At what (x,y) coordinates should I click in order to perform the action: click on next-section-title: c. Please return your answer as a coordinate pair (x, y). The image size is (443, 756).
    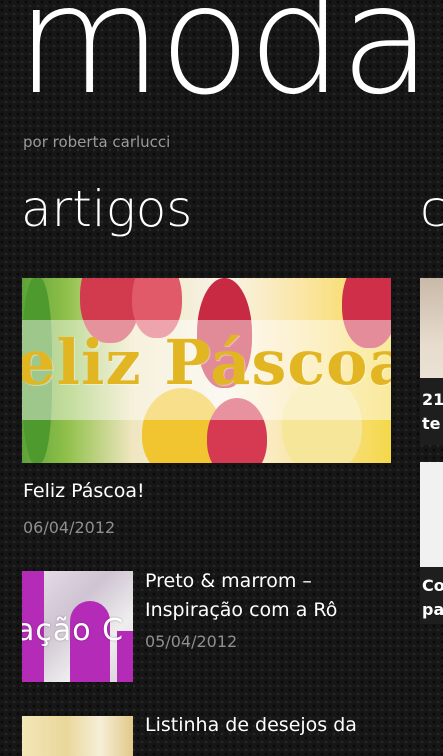
    Looking at the image, I should click on (431, 209).